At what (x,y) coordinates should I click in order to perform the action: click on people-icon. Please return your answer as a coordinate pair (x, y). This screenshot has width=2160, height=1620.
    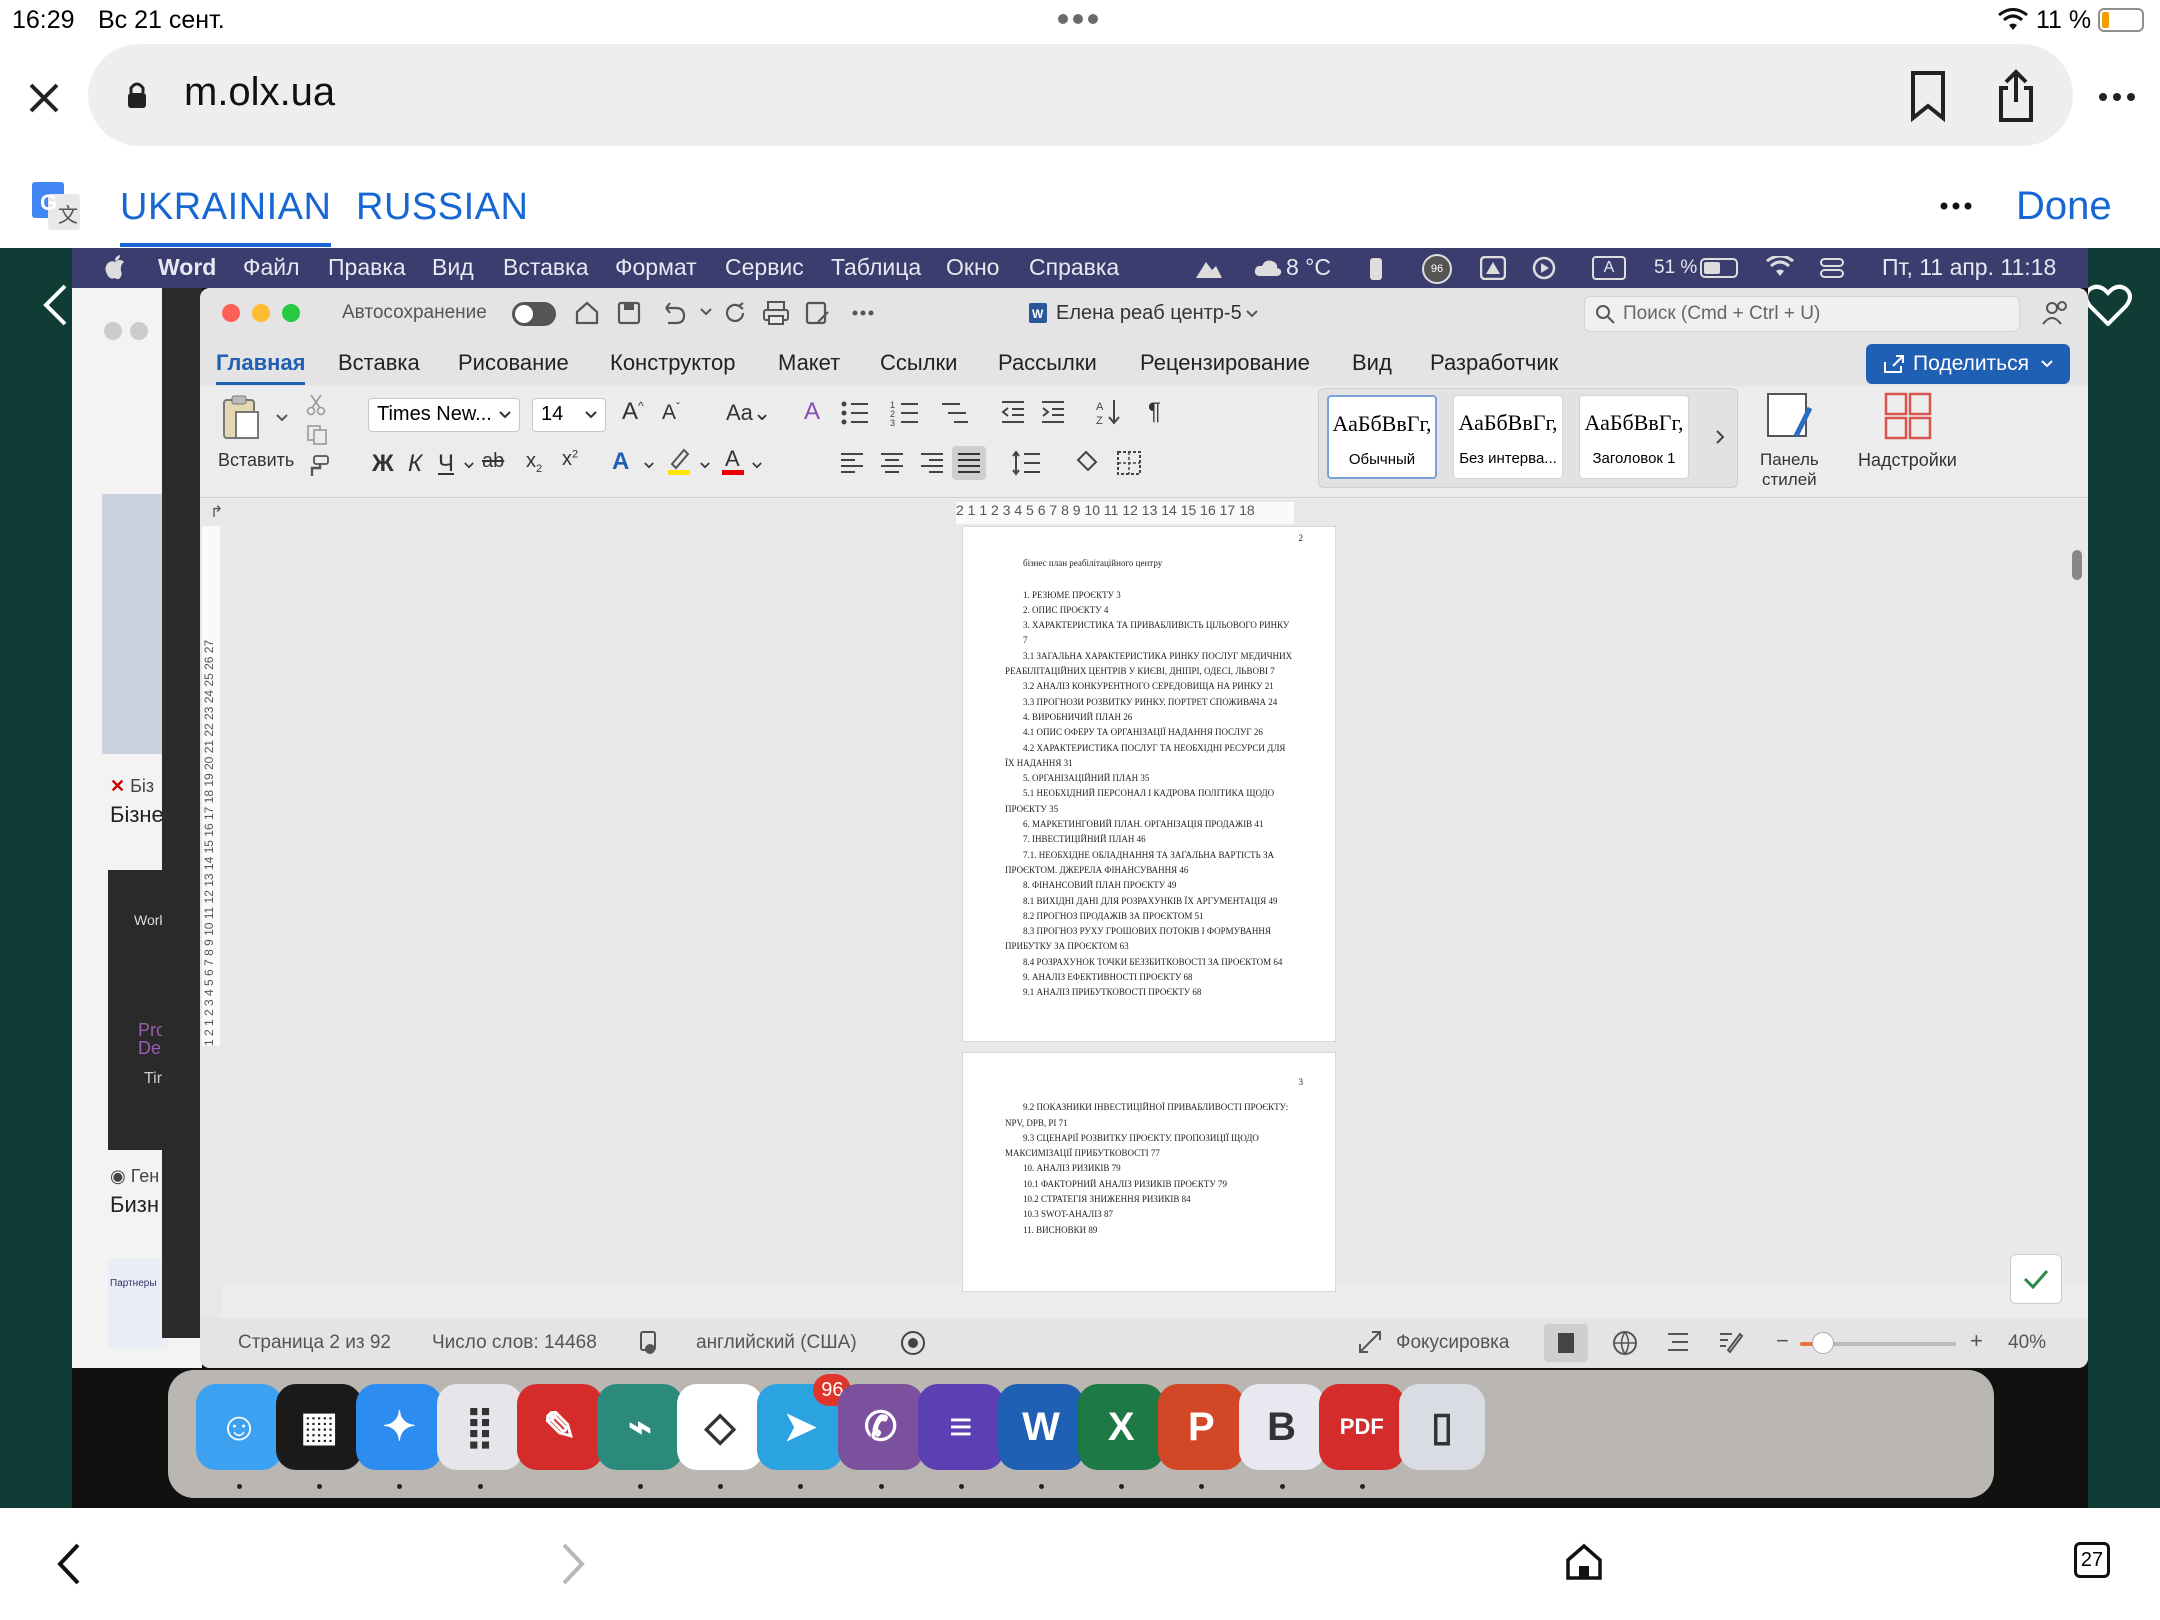
    Looking at the image, I should click on (2056, 313).